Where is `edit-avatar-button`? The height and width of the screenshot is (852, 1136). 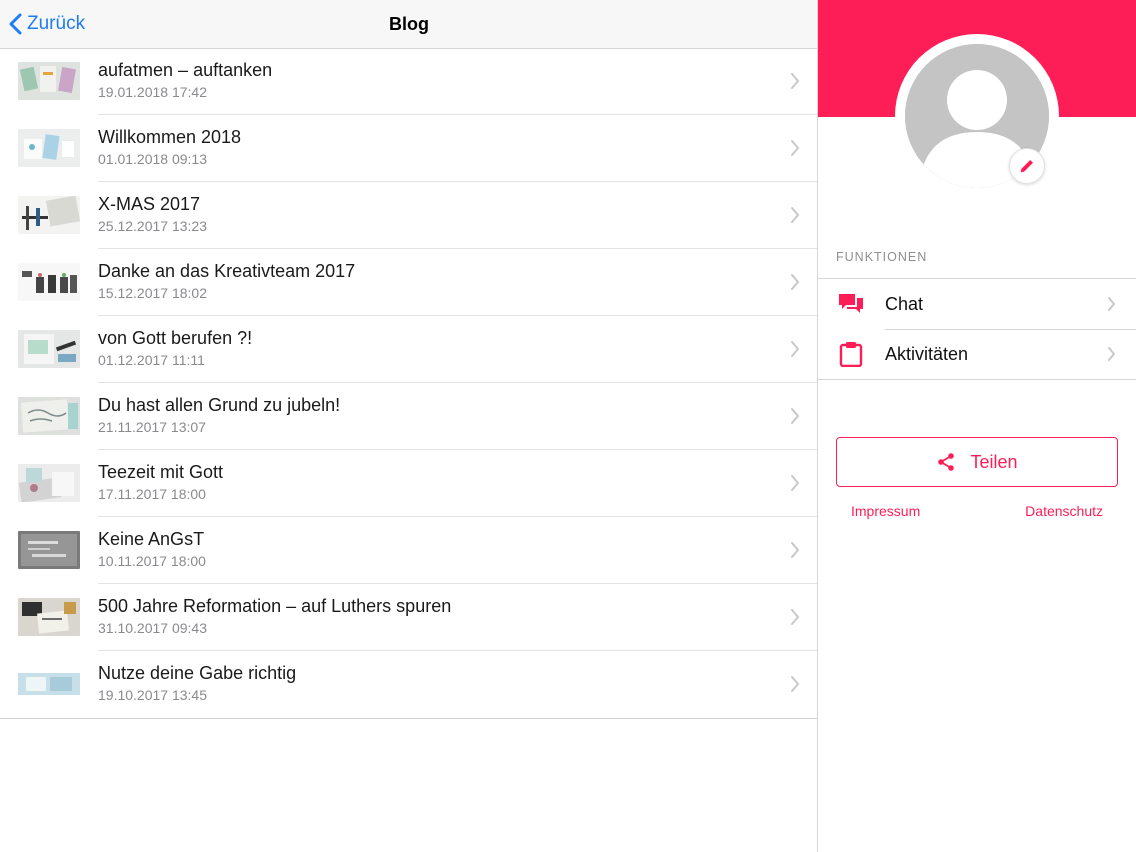 edit-avatar-button is located at coordinates (1027, 166).